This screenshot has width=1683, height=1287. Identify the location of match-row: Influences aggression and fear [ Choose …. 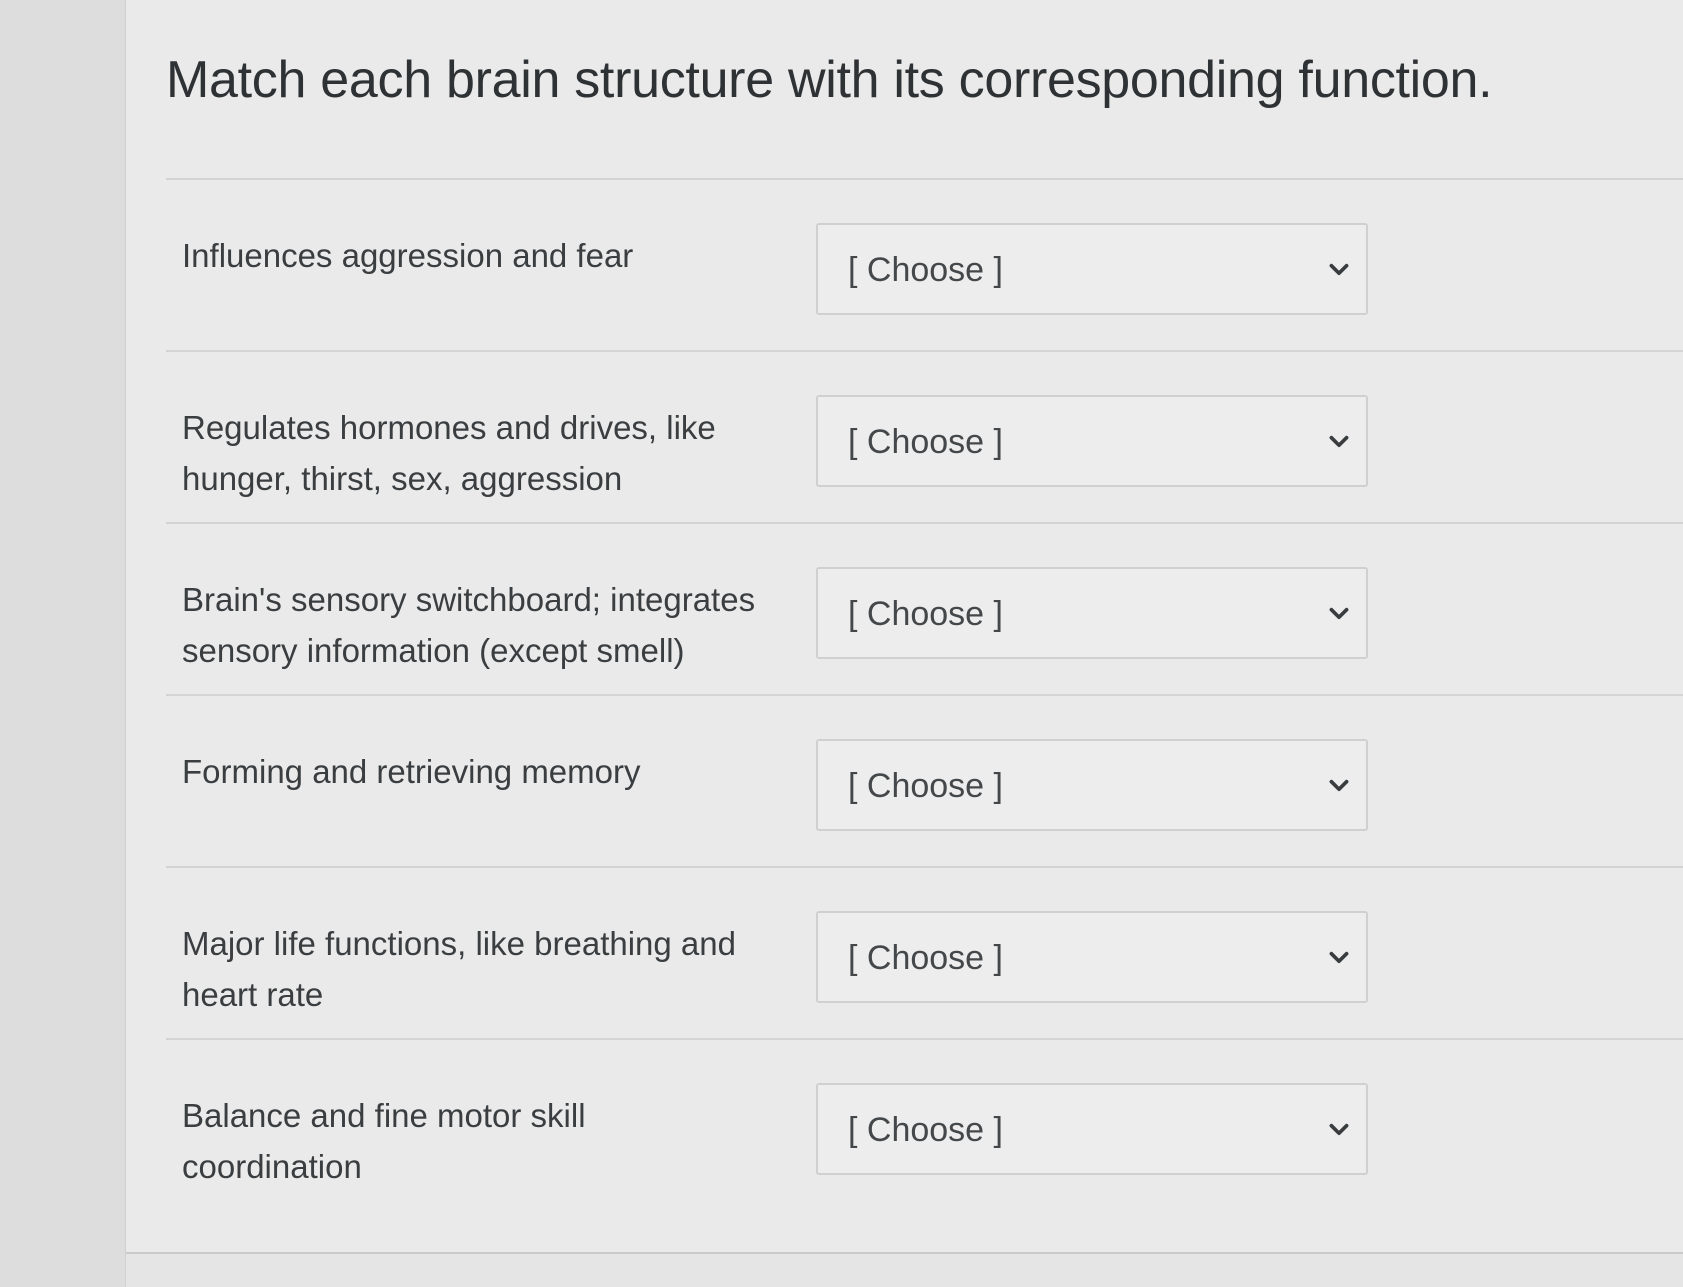
(924, 266).